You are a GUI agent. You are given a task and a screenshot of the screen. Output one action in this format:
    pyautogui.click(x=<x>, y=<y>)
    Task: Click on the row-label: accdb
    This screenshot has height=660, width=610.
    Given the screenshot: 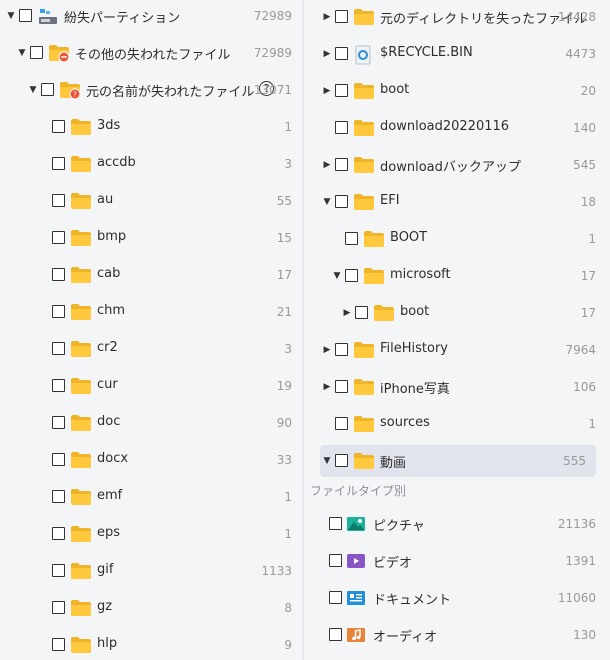 What is the action you would take?
    pyautogui.click(x=116, y=162)
    